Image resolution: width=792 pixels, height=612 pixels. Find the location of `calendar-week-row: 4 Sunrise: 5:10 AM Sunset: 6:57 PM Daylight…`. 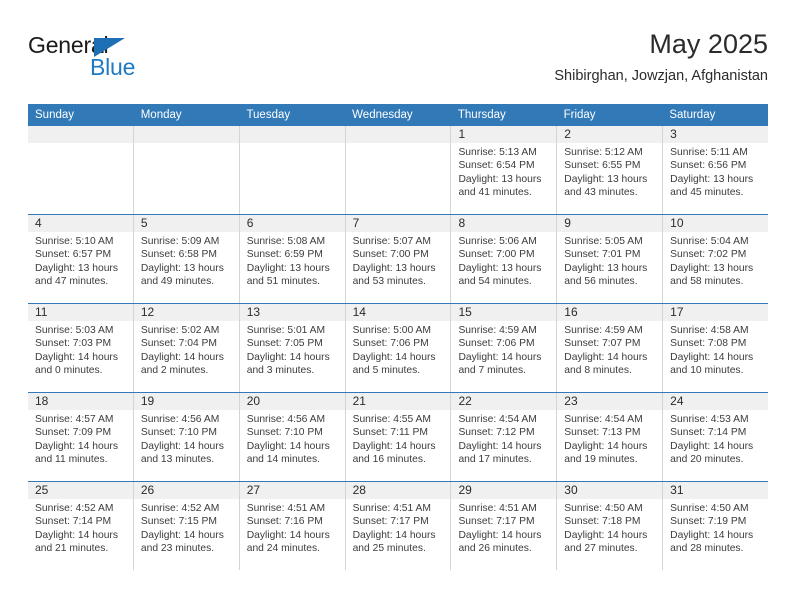

calendar-week-row: 4 Sunrise: 5:10 AM Sunset: 6:57 PM Daylight… is located at coordinates (398, 258).